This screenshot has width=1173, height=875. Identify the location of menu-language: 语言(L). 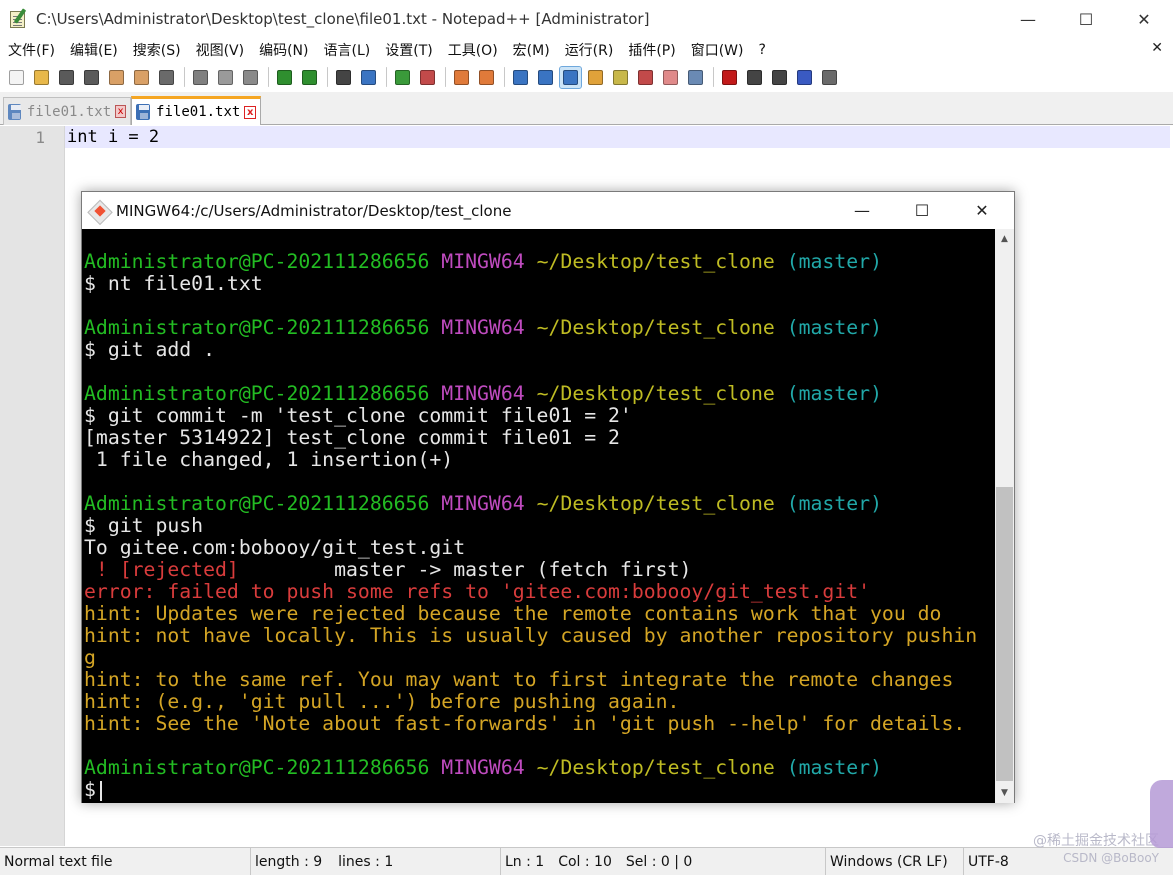
(347, 50).